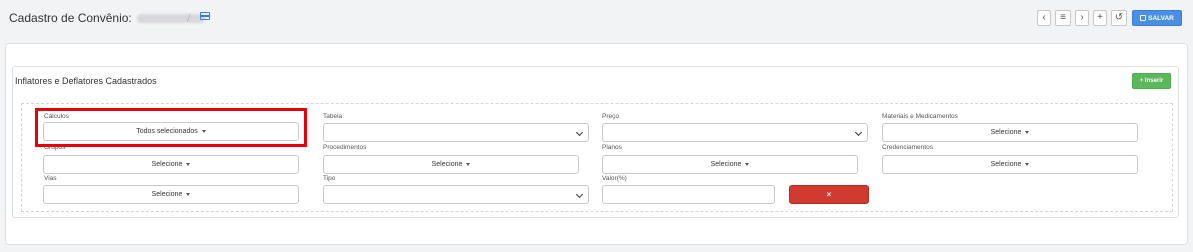  Describe the element at coordinates (205, 16) in the screenshot. I see `credit-card-icon` at that location.